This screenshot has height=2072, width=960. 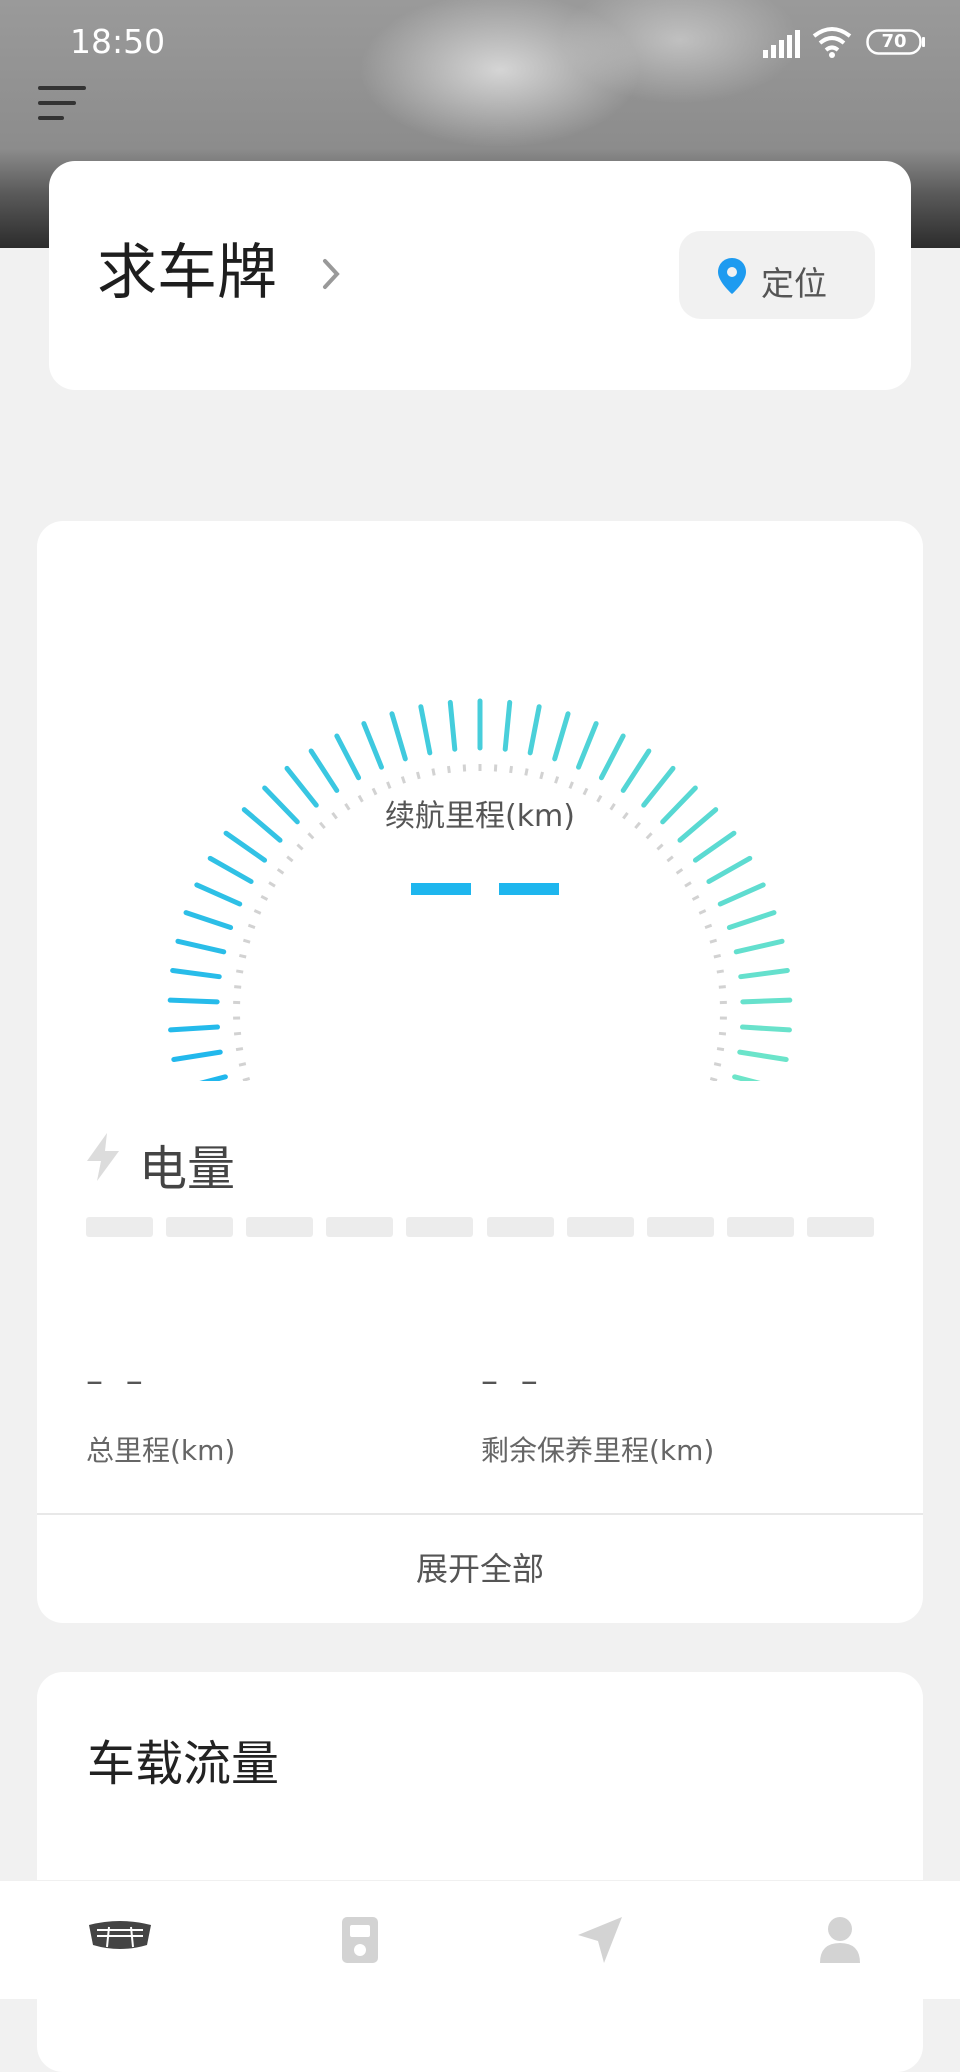 What do you see at coordinates (782, 44) in the screenshot?
I see `signal-icon` at bounding box center [782, 44].